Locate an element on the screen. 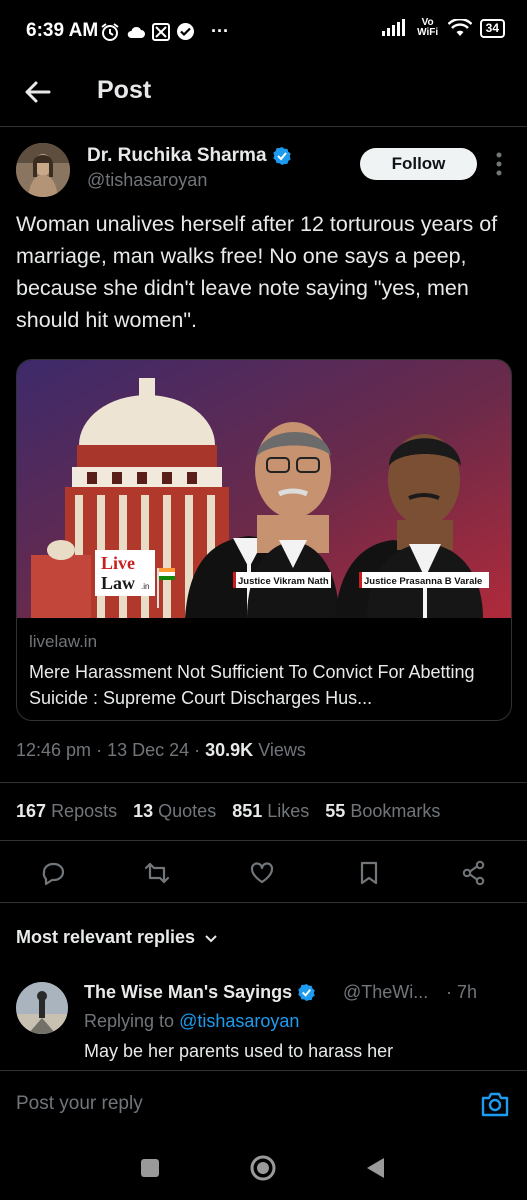  post-date: 13 Dec 24 is located at coordinates (148, 750).